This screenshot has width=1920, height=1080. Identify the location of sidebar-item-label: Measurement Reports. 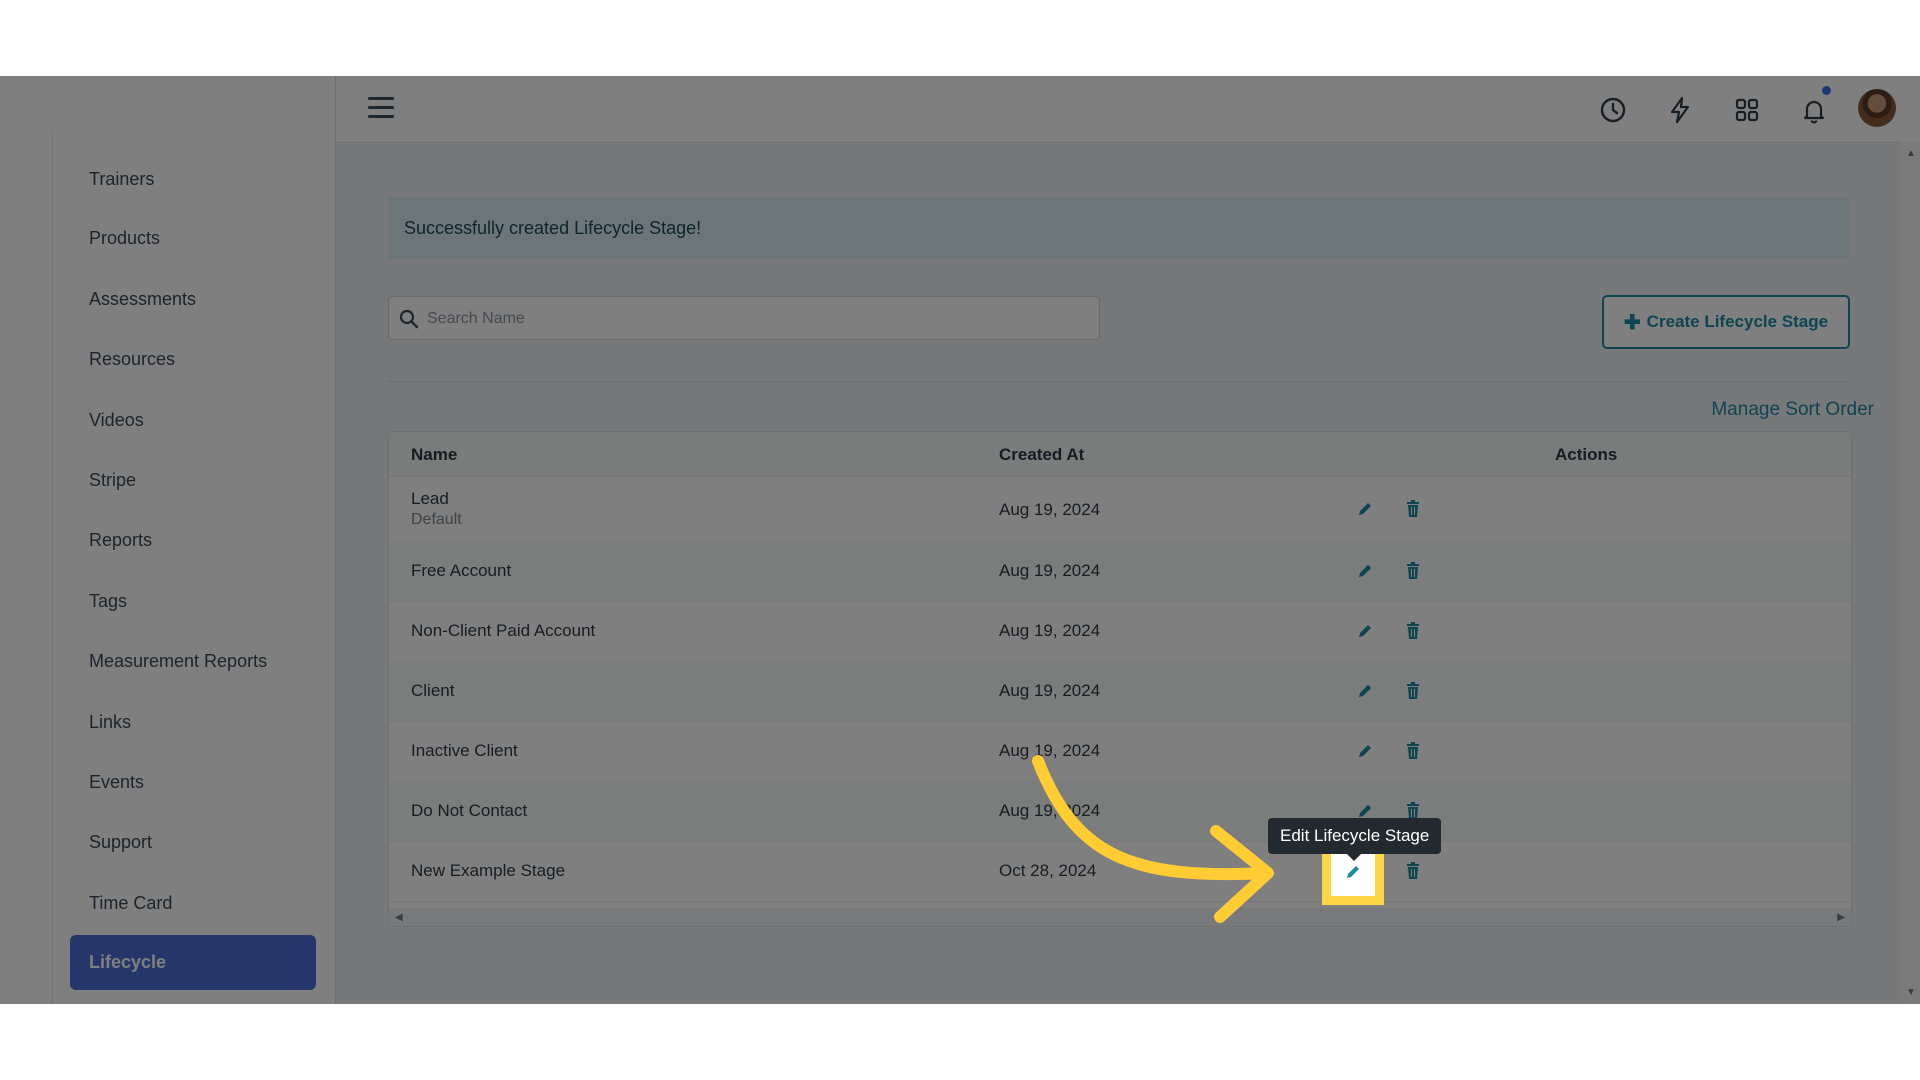
(178, 660).